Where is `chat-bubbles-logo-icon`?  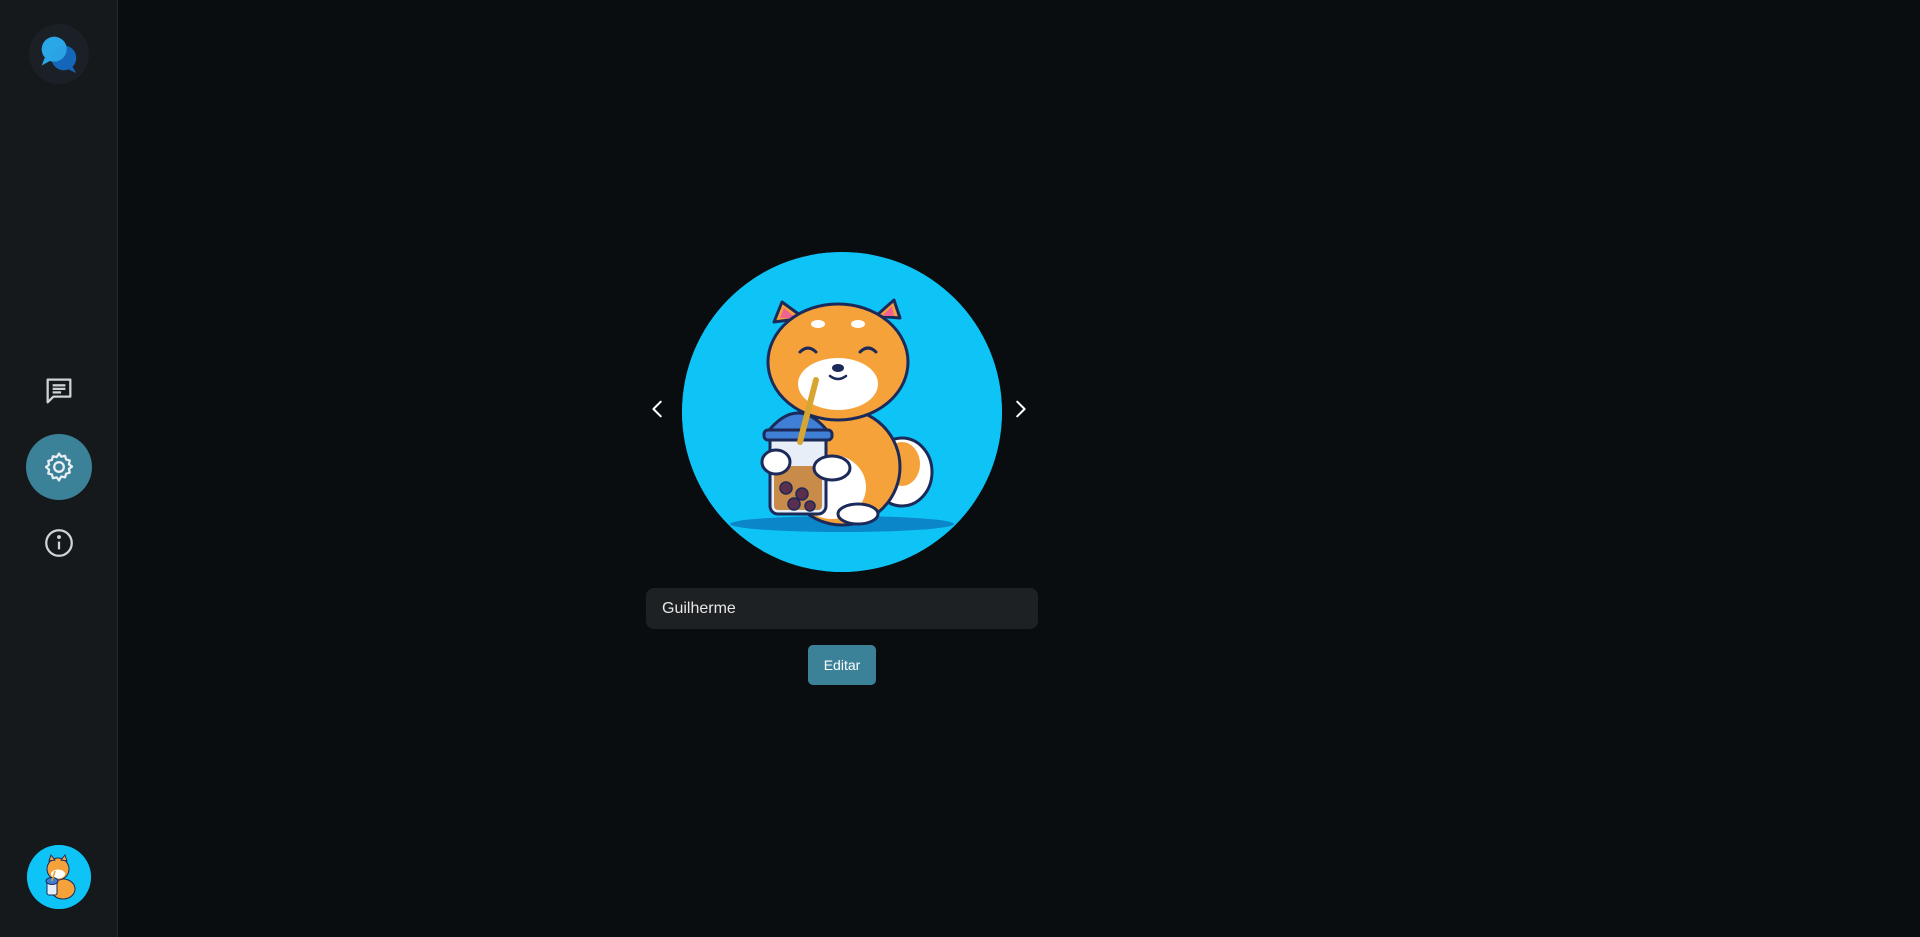 chat-bubbles-logo-icon is located at coordinates (59, 55).